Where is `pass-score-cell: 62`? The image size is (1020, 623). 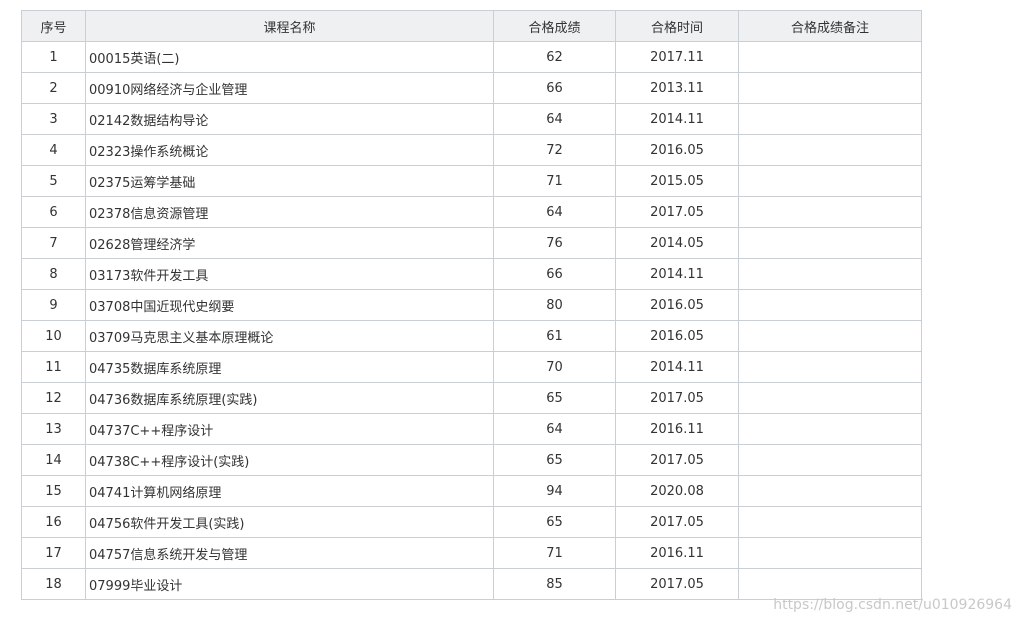
pass-score-cell: 62 is located at coordinates (554, 57).